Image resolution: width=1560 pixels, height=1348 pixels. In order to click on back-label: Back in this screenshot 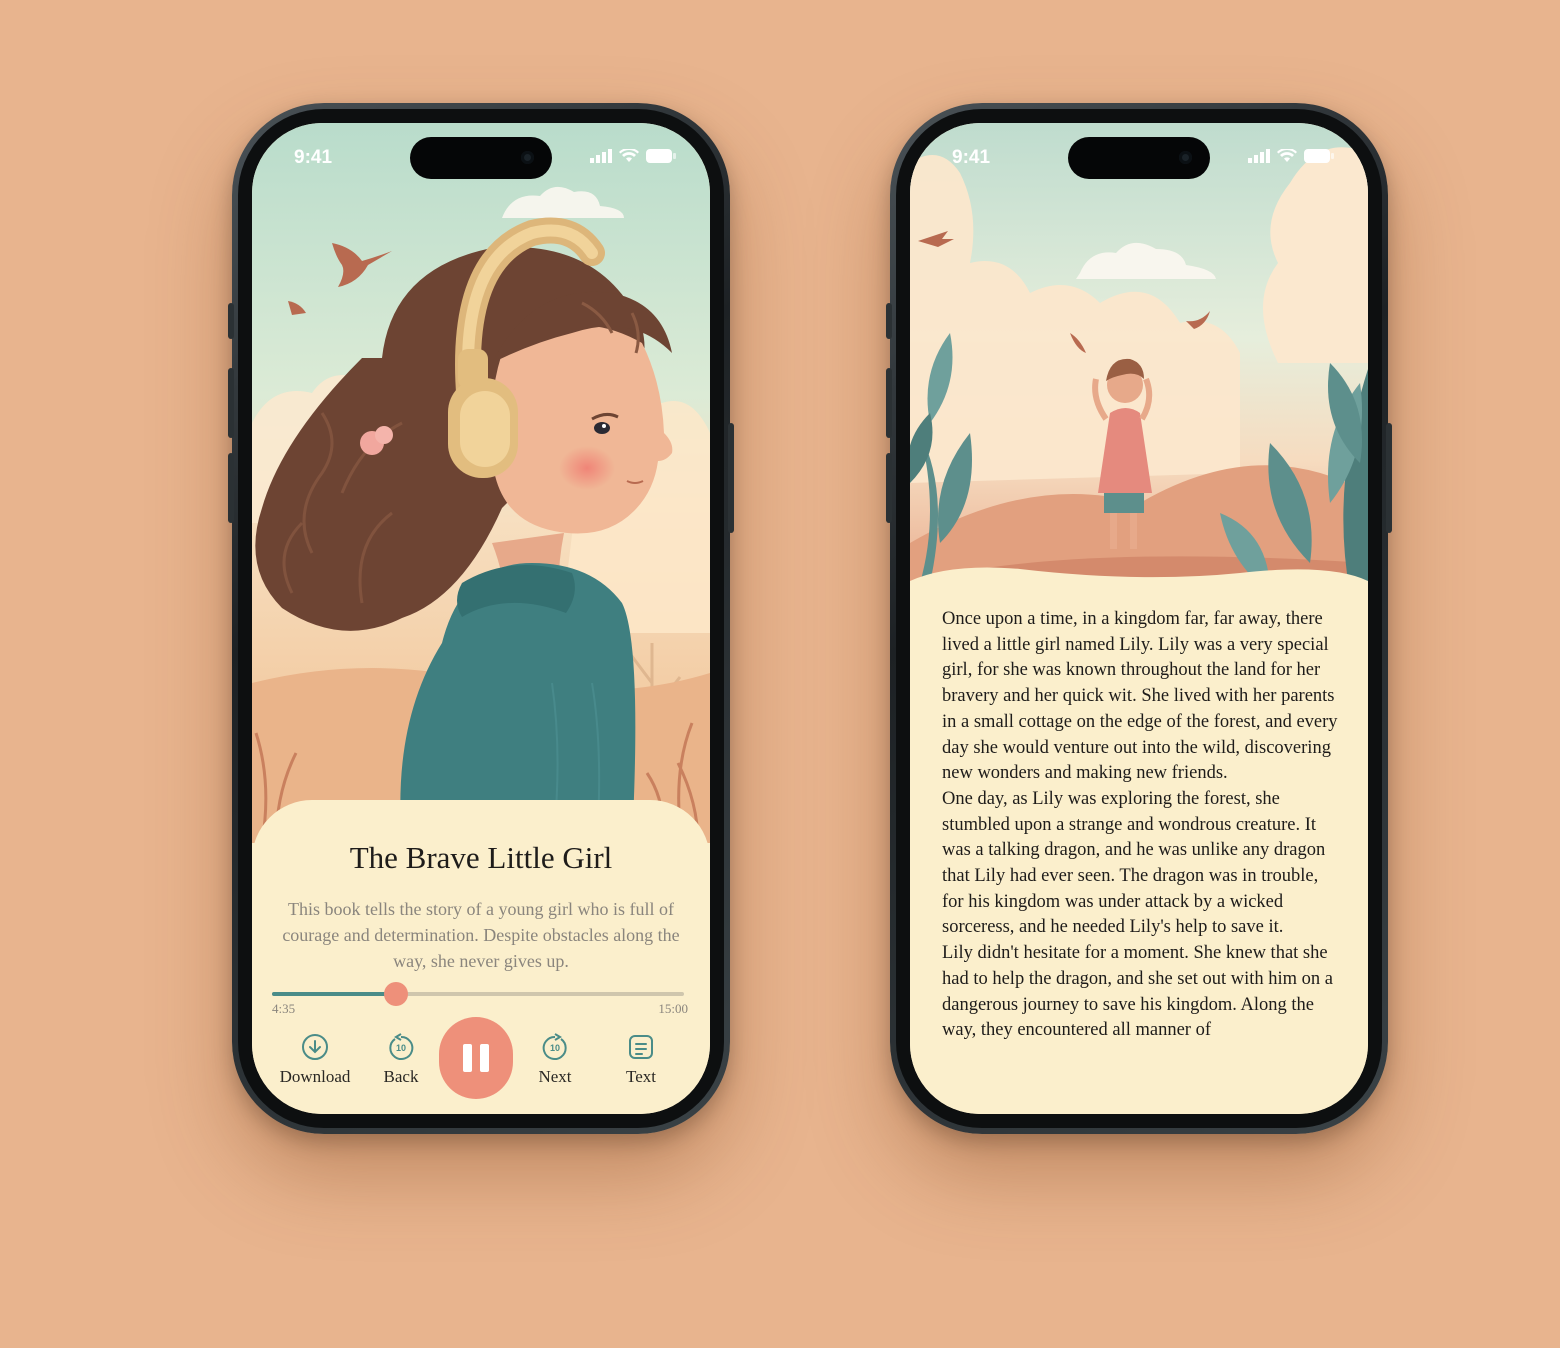, I will do `click(401, 1076)`.